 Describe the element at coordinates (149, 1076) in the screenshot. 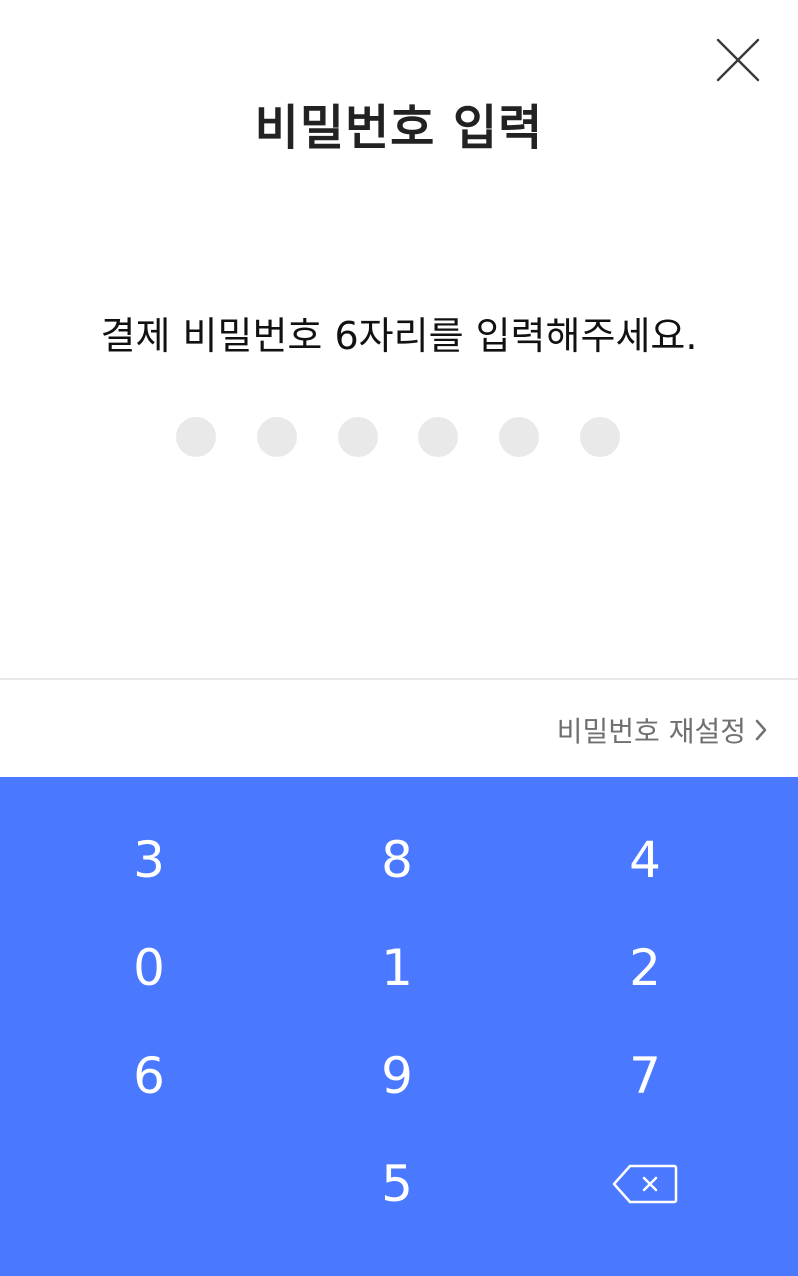

I see `key-6: 6` at that location.